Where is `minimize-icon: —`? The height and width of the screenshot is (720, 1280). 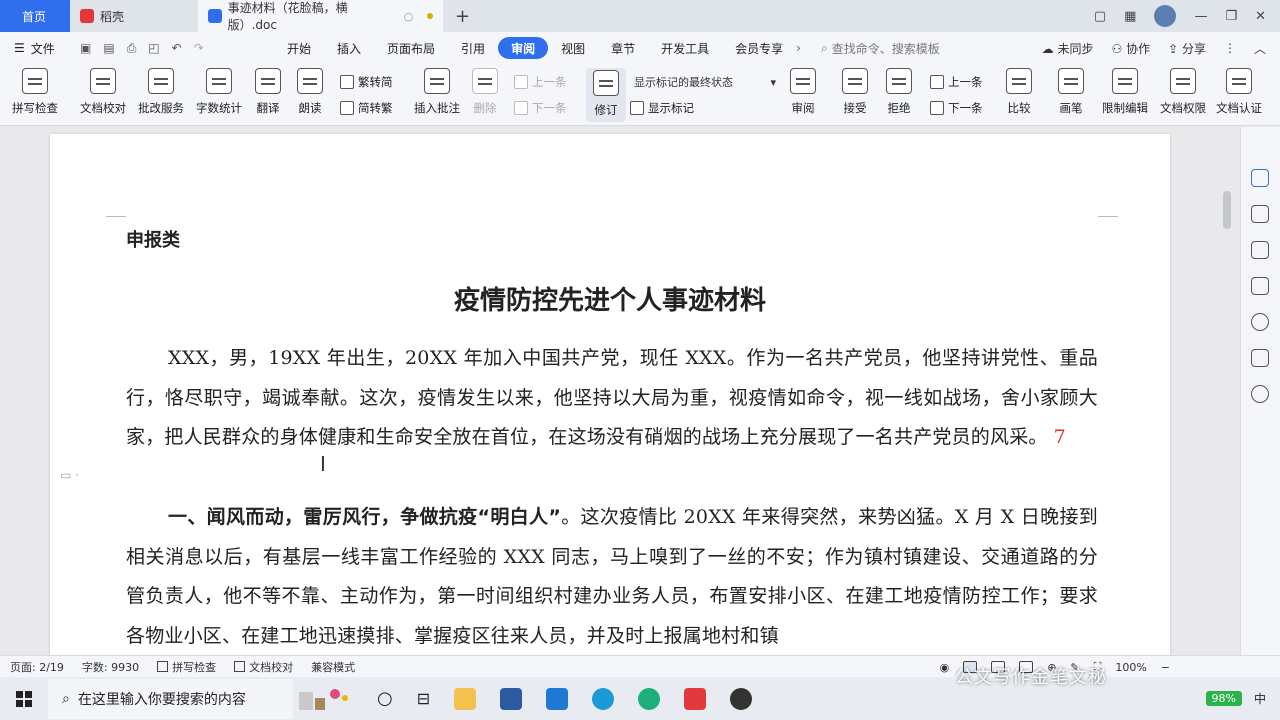
minimize-icon: — is located at coordinates (1200, 16).